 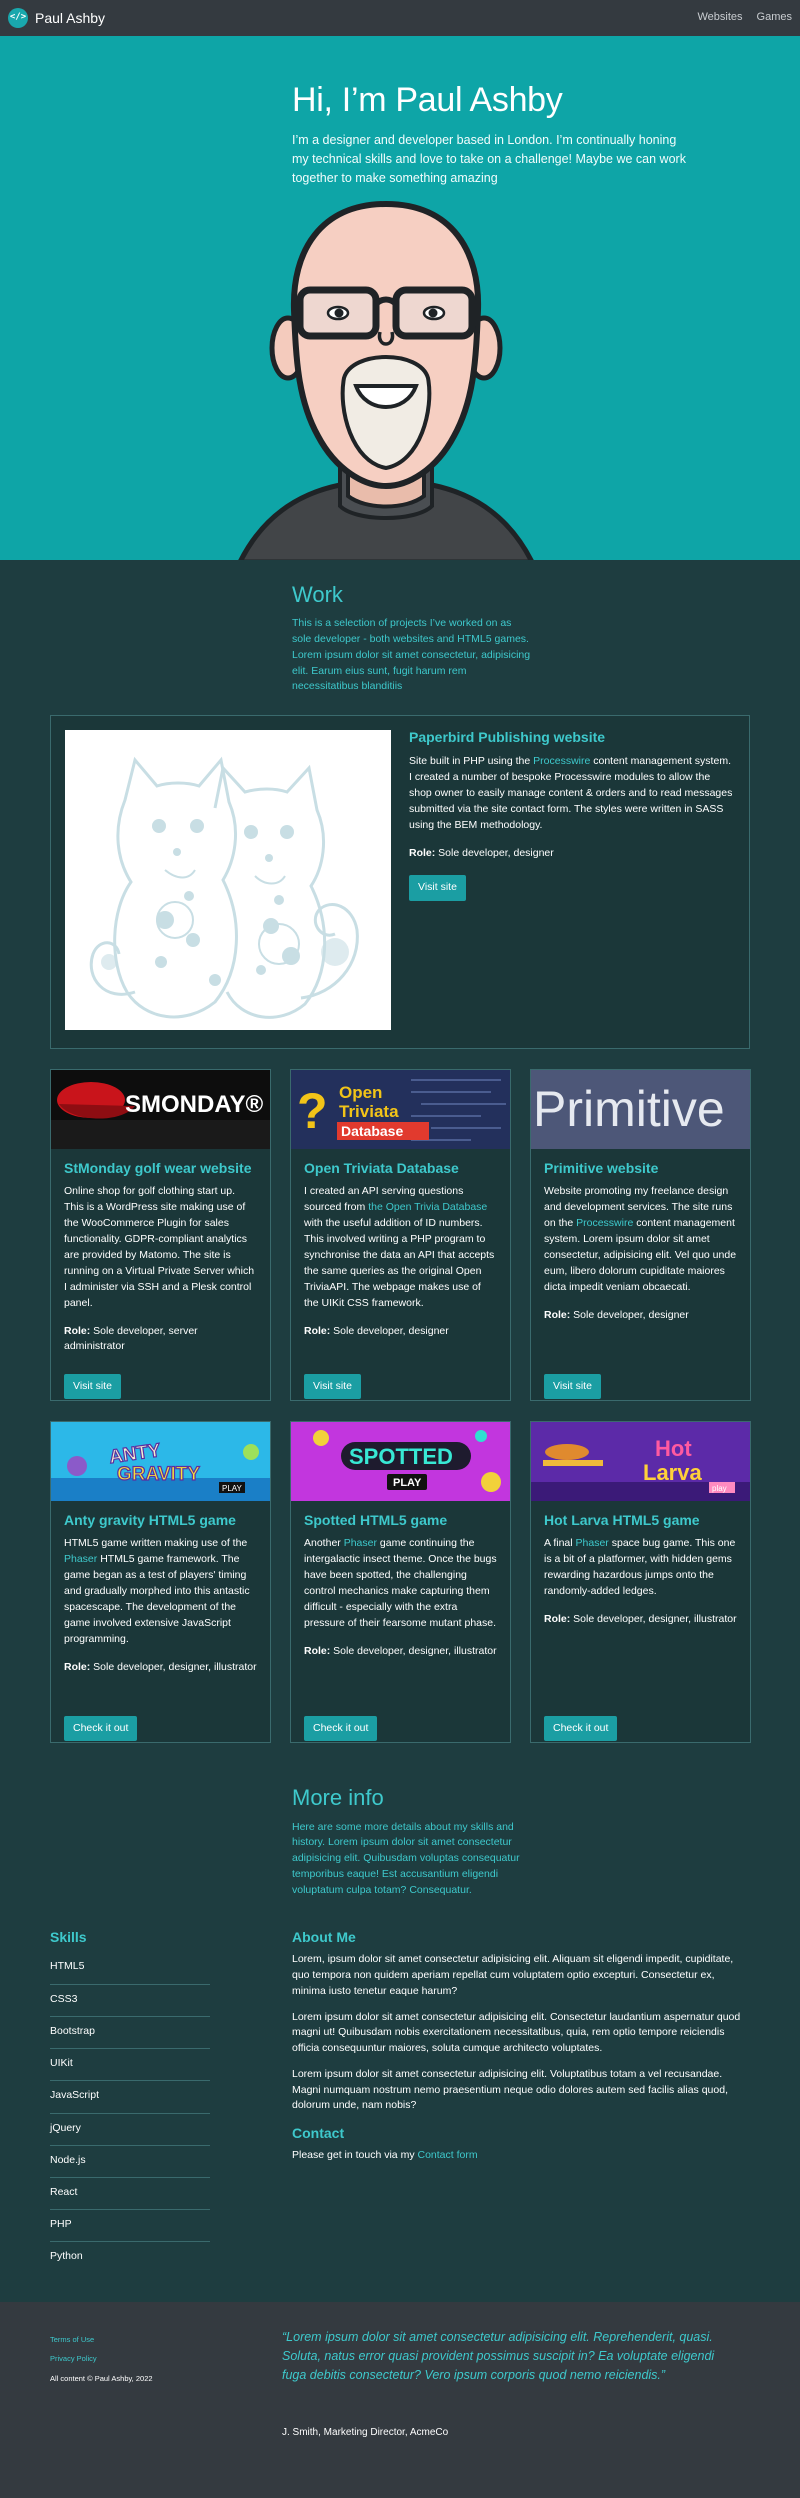 I want to click on about-heading: About Me, so click(x=324, y=1937).